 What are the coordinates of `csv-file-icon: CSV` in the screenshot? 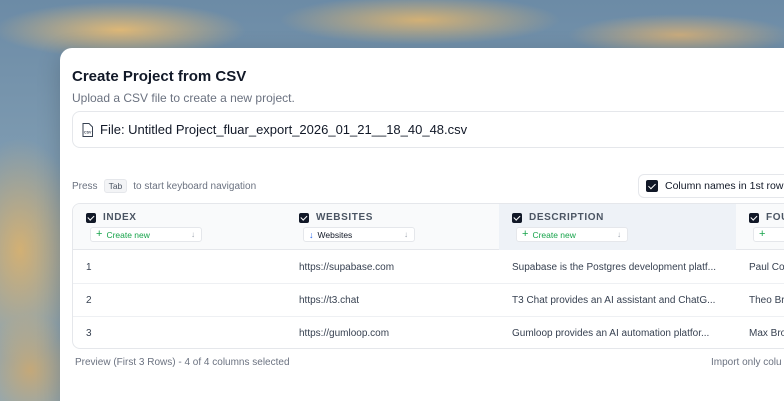 It's located at (87, 129).